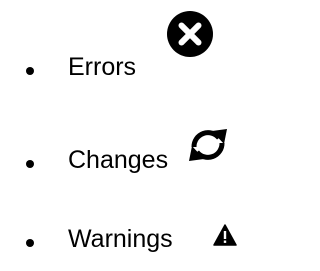 The width and height of the screenshot is (320, 271). I want to click on legend-label-changes: Changes, so click(118, 160).